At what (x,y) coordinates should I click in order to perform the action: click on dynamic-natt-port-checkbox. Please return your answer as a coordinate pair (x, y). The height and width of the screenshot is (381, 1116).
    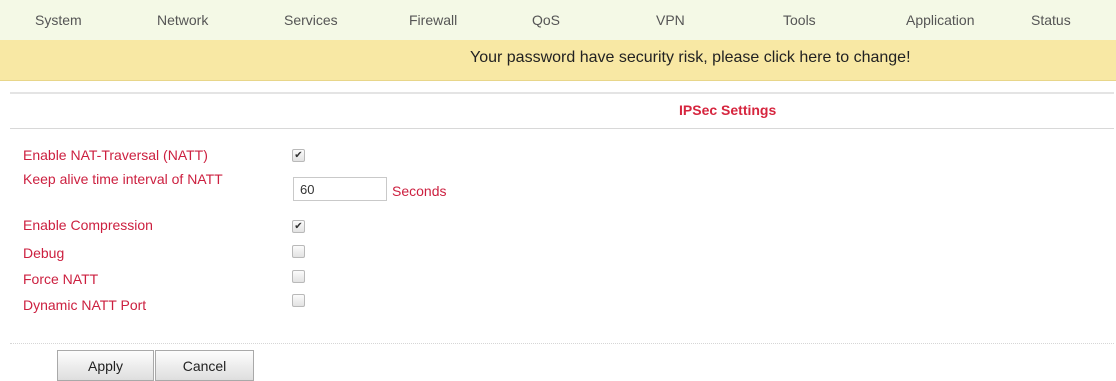
    Looking at the image, I should click on (298, 300).